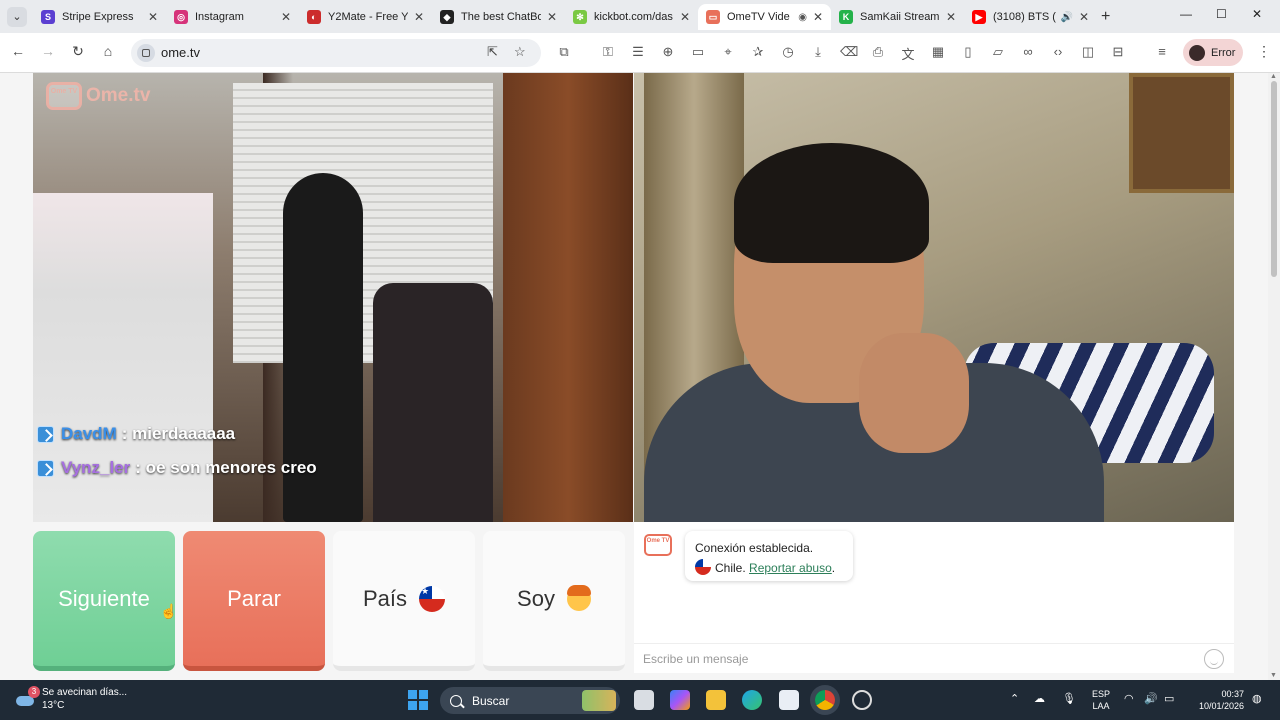 This screenshot has width=1280, height=720. I want to click on maximize-button: ☐, so click(1221, 14).